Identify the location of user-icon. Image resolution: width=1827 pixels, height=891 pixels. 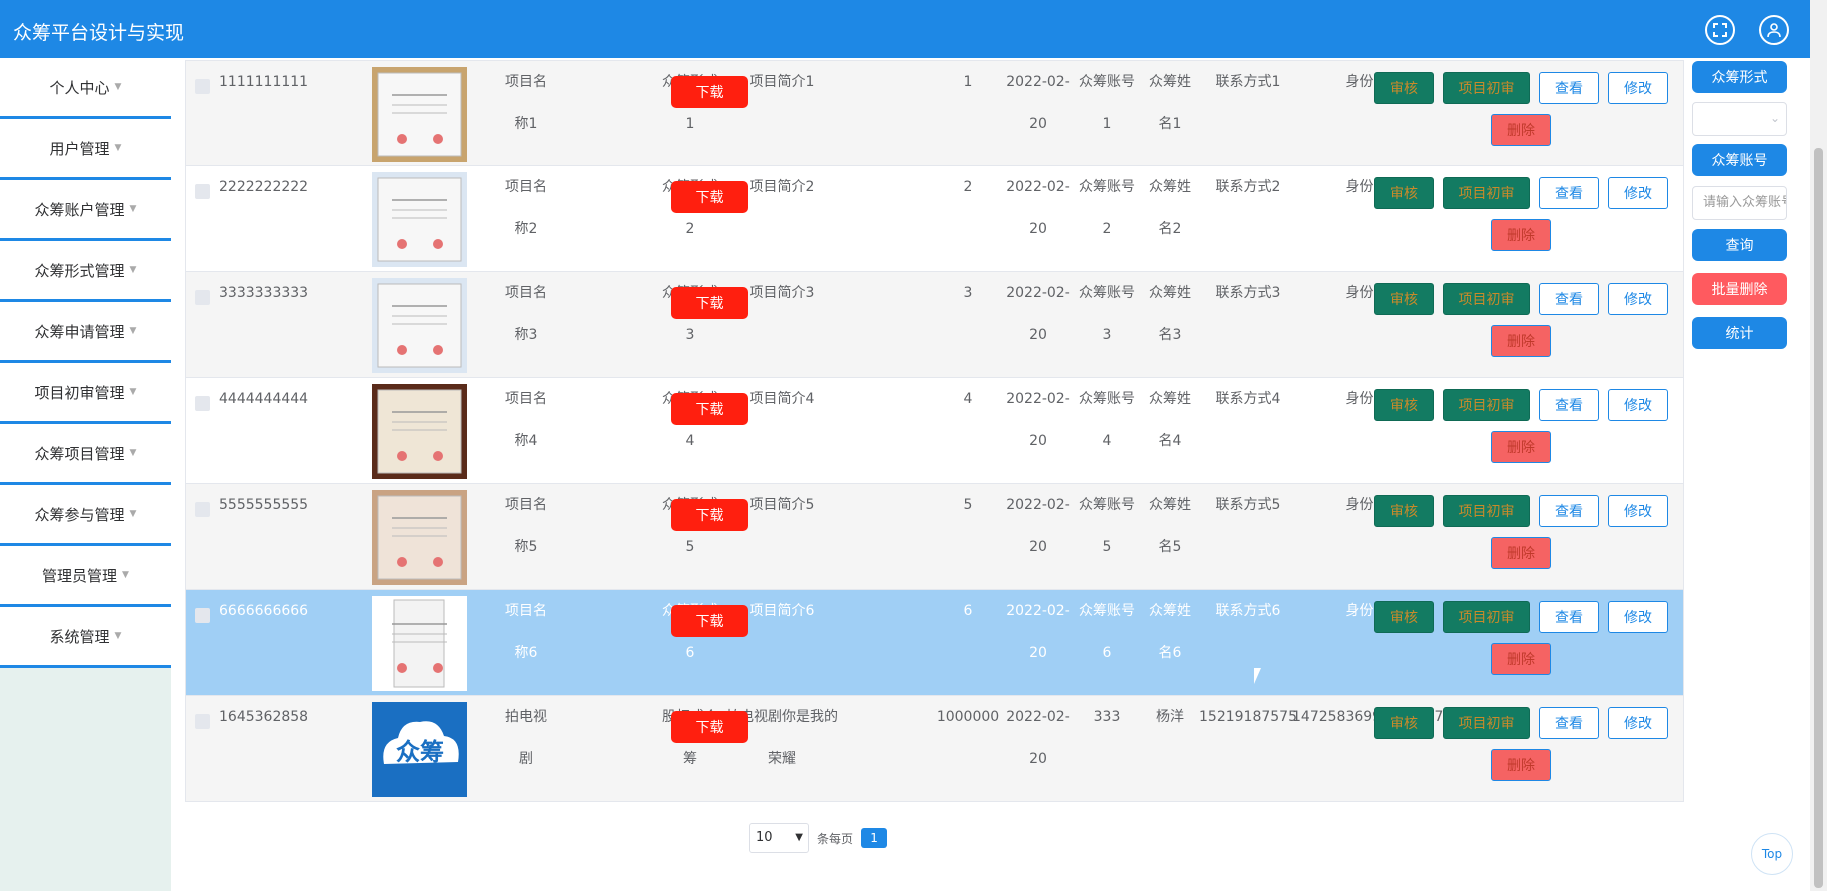
(1774, 30).